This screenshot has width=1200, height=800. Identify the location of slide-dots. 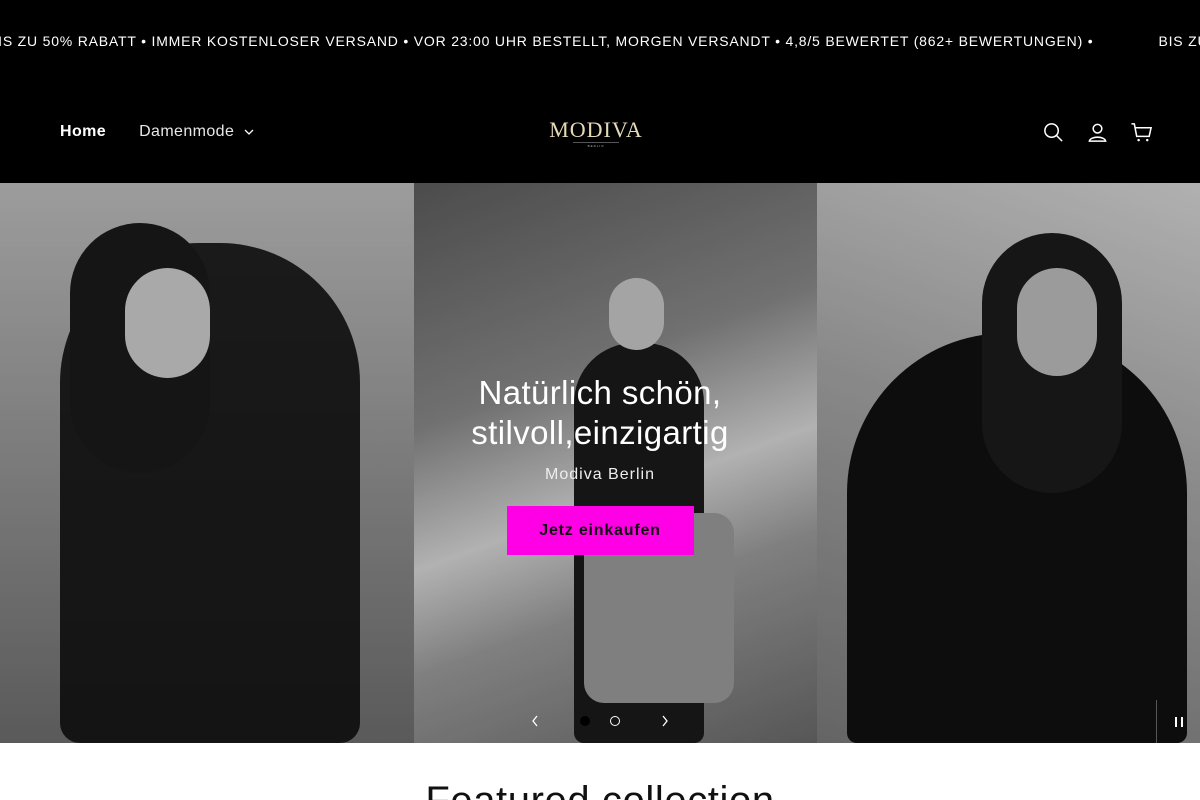
(600, 721).